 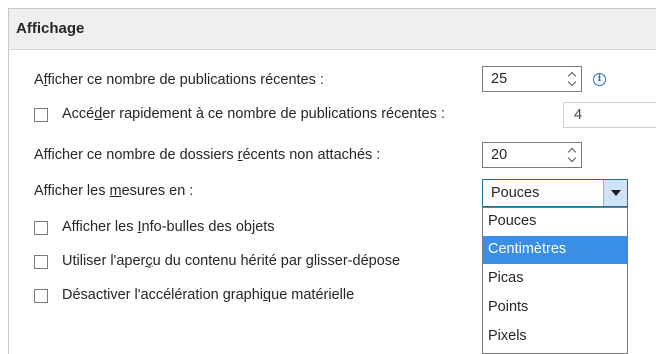 I want to click on recent-docs-value: 25, so click(x=499, y=79).